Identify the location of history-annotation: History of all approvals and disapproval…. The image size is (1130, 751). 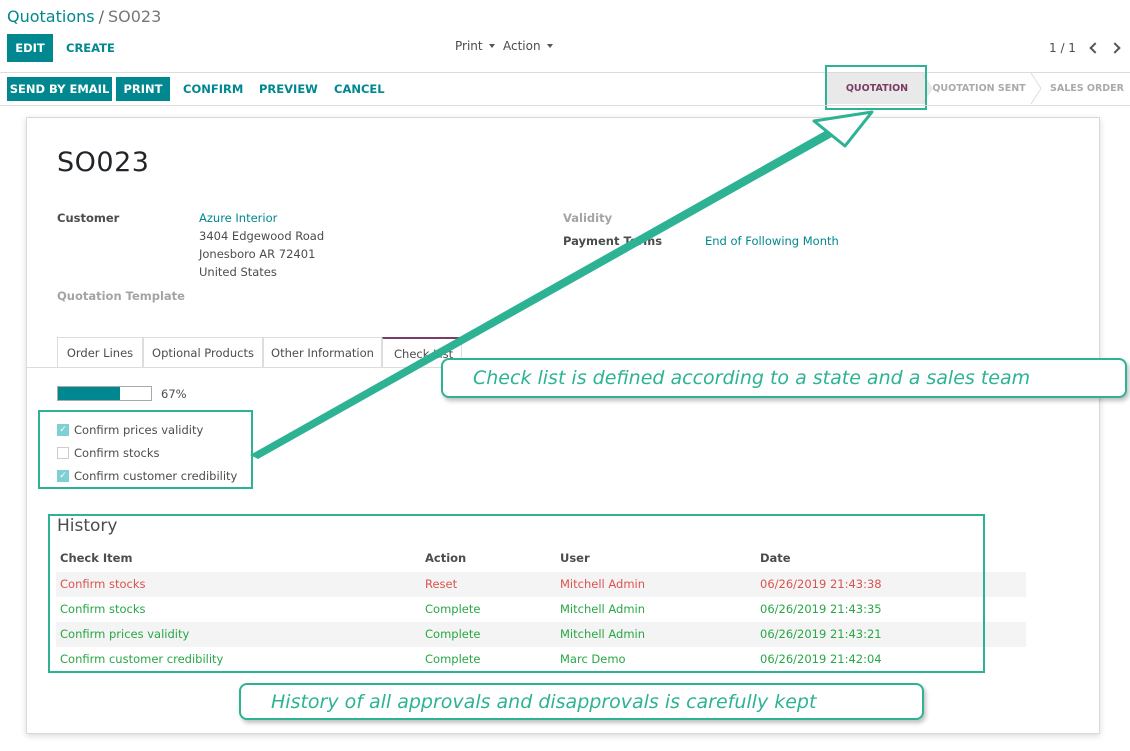
(581, 701).